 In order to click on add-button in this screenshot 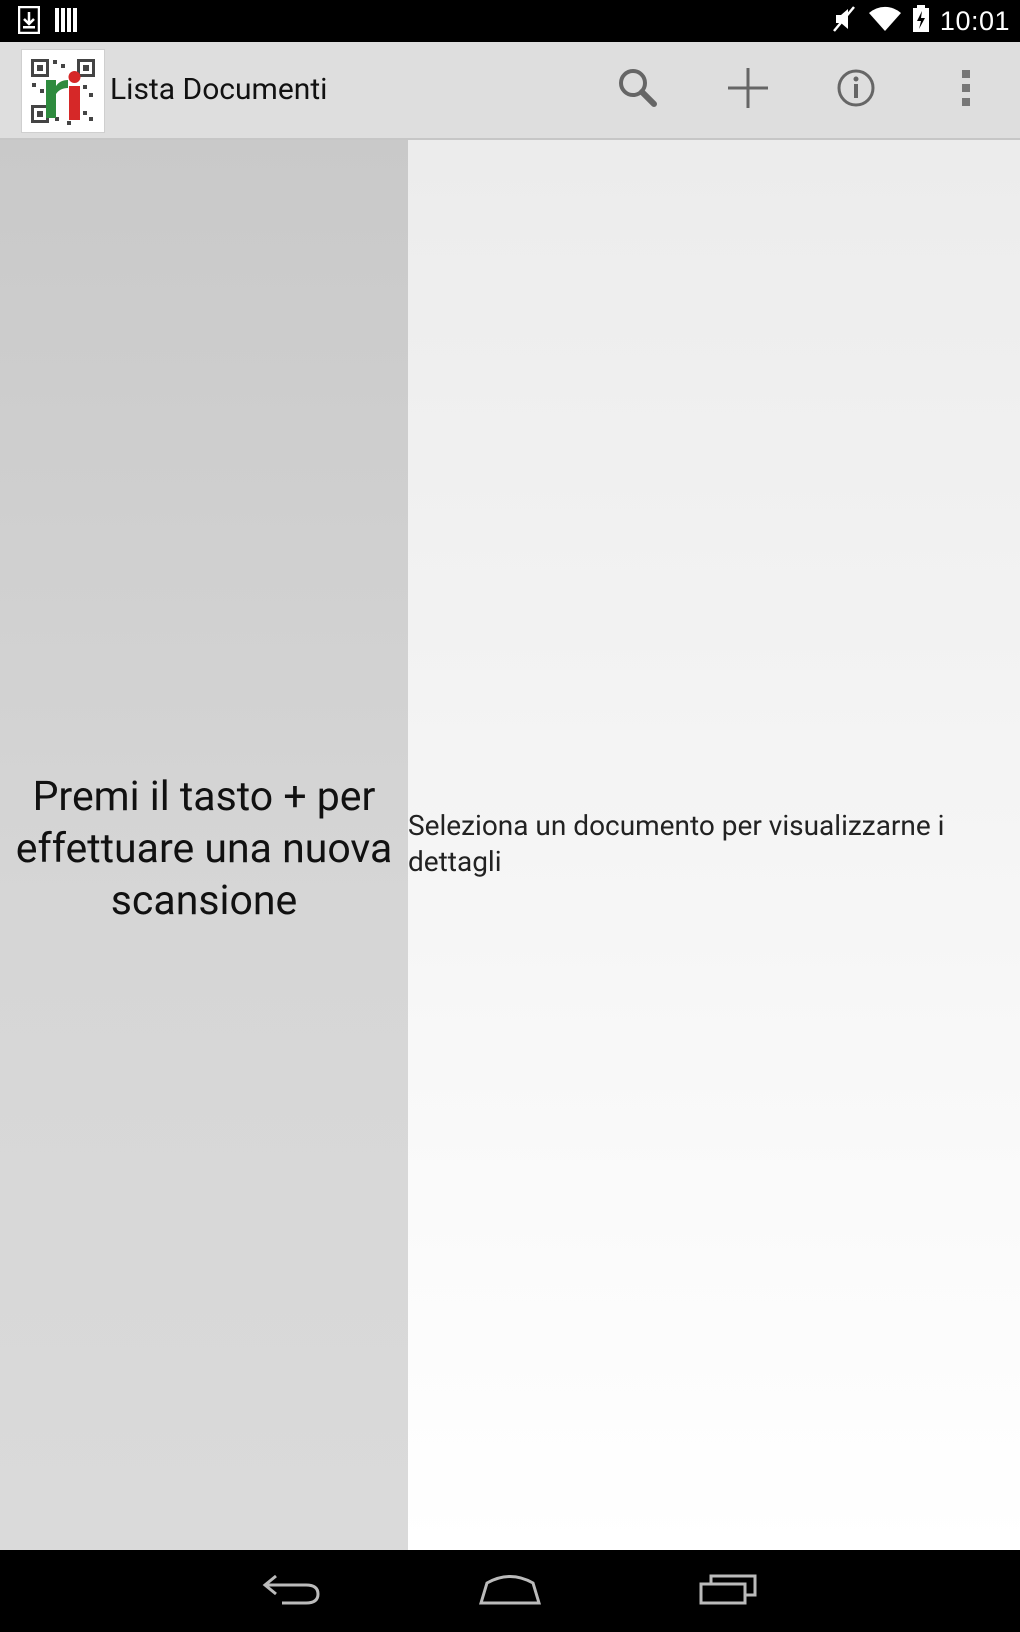, I will do `click(748, 90)`.